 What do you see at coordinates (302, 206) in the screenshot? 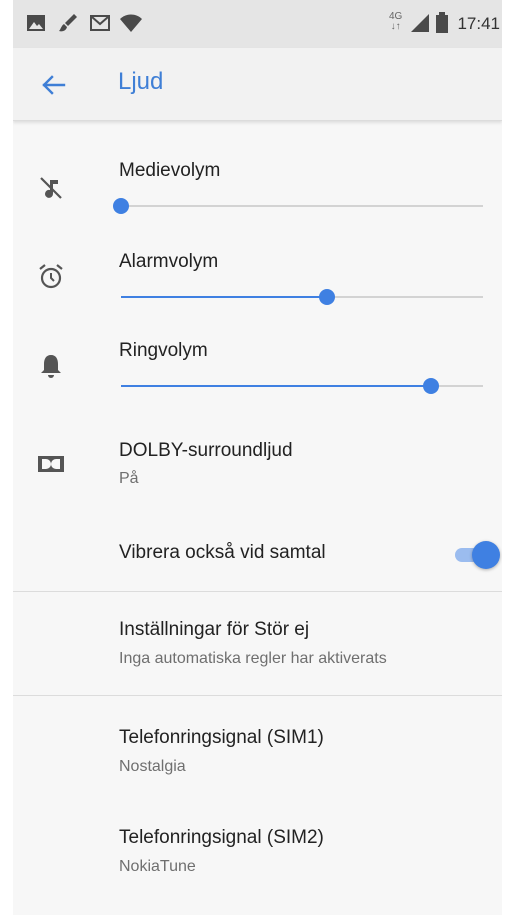
I see `slider-track` at bounding box center [302, 206].